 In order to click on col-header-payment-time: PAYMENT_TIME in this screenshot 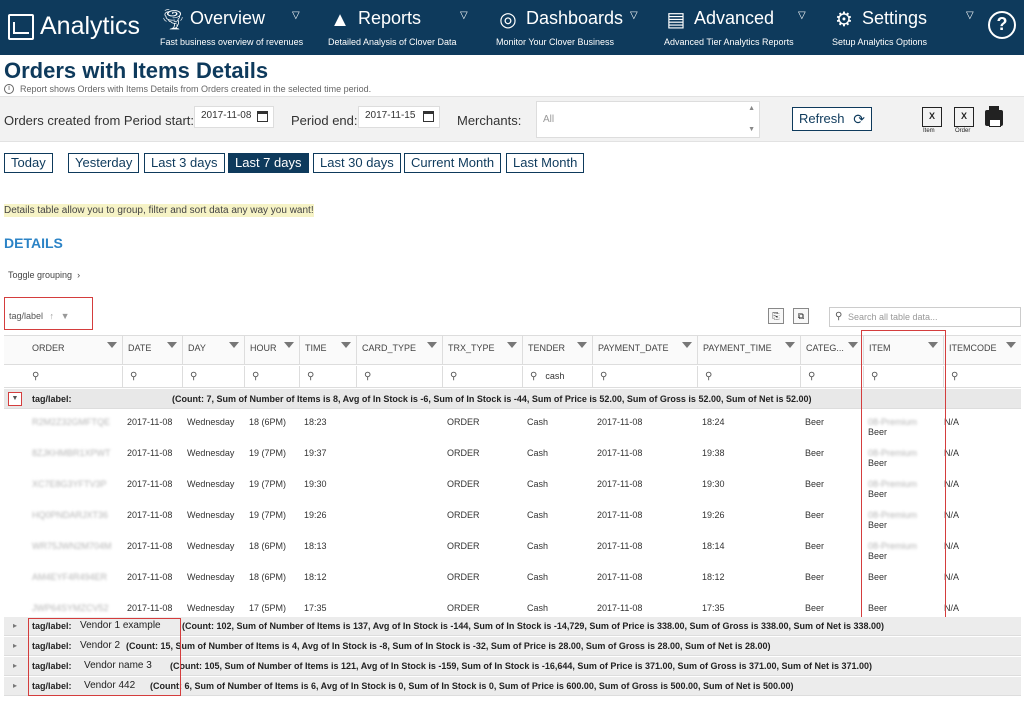, I will do `click(748, 350)`.